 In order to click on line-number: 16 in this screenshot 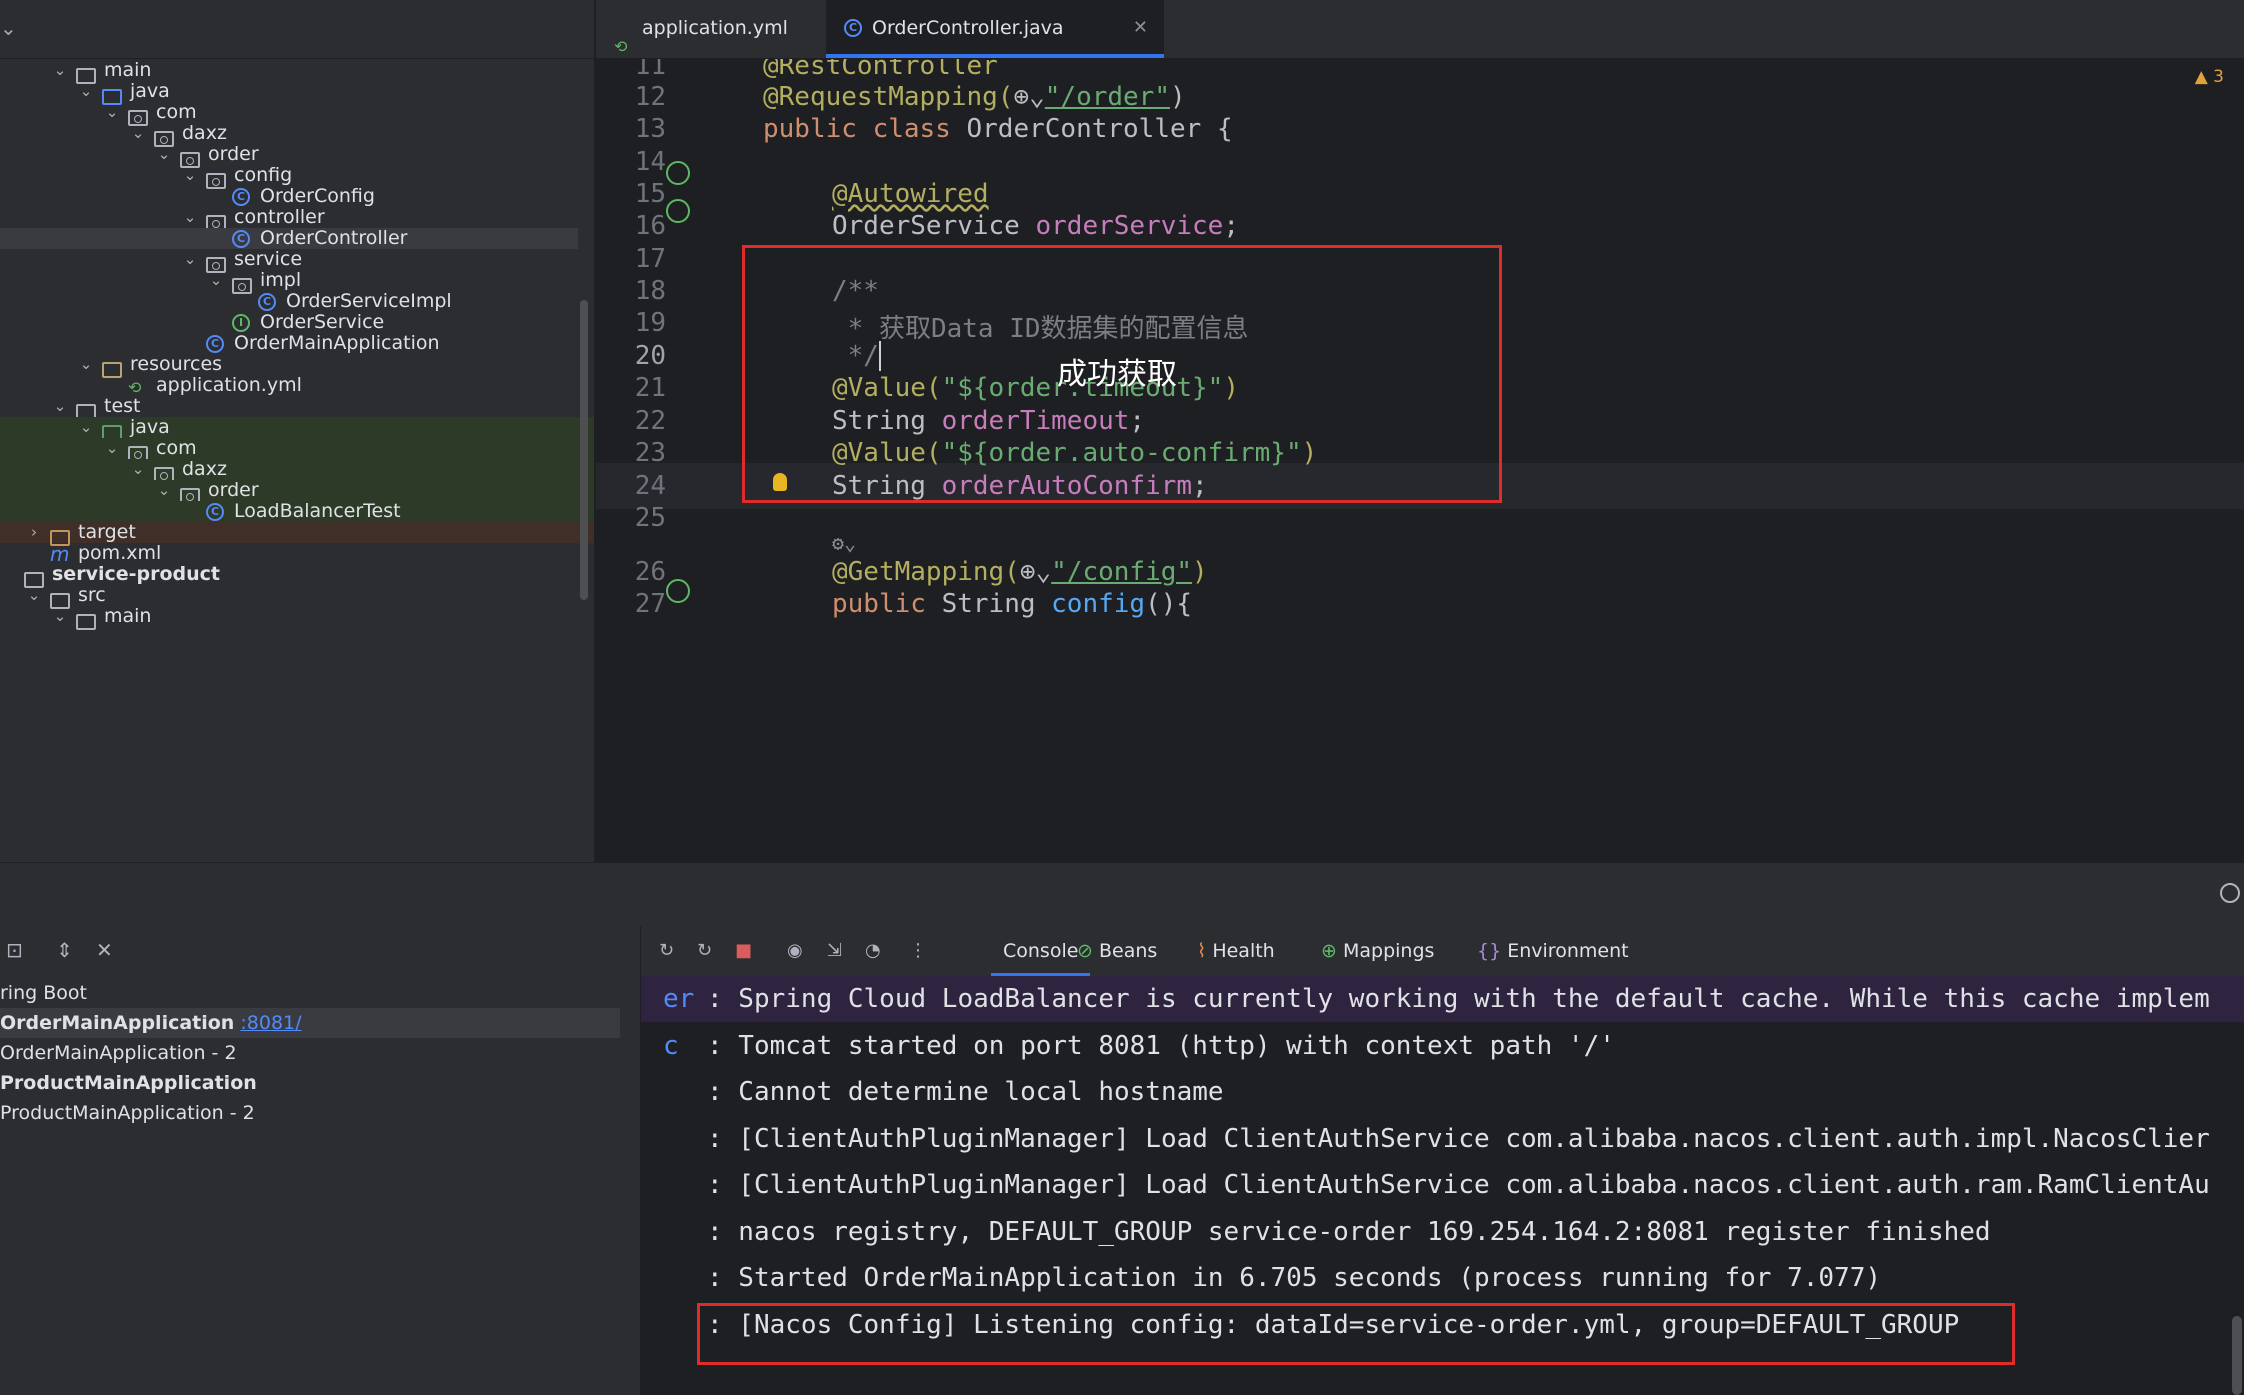, I will do `click(631, 226)`.